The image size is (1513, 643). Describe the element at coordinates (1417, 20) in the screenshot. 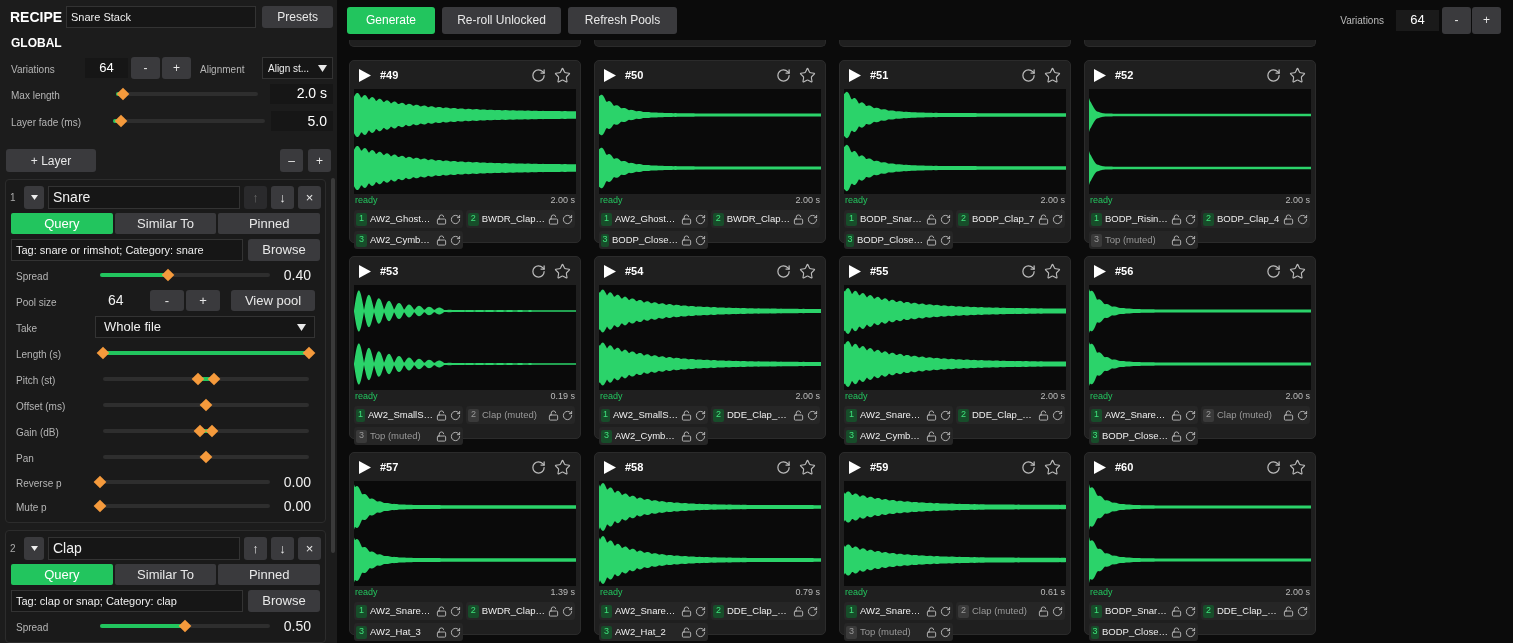

I see `variations-value: 64` at that location.